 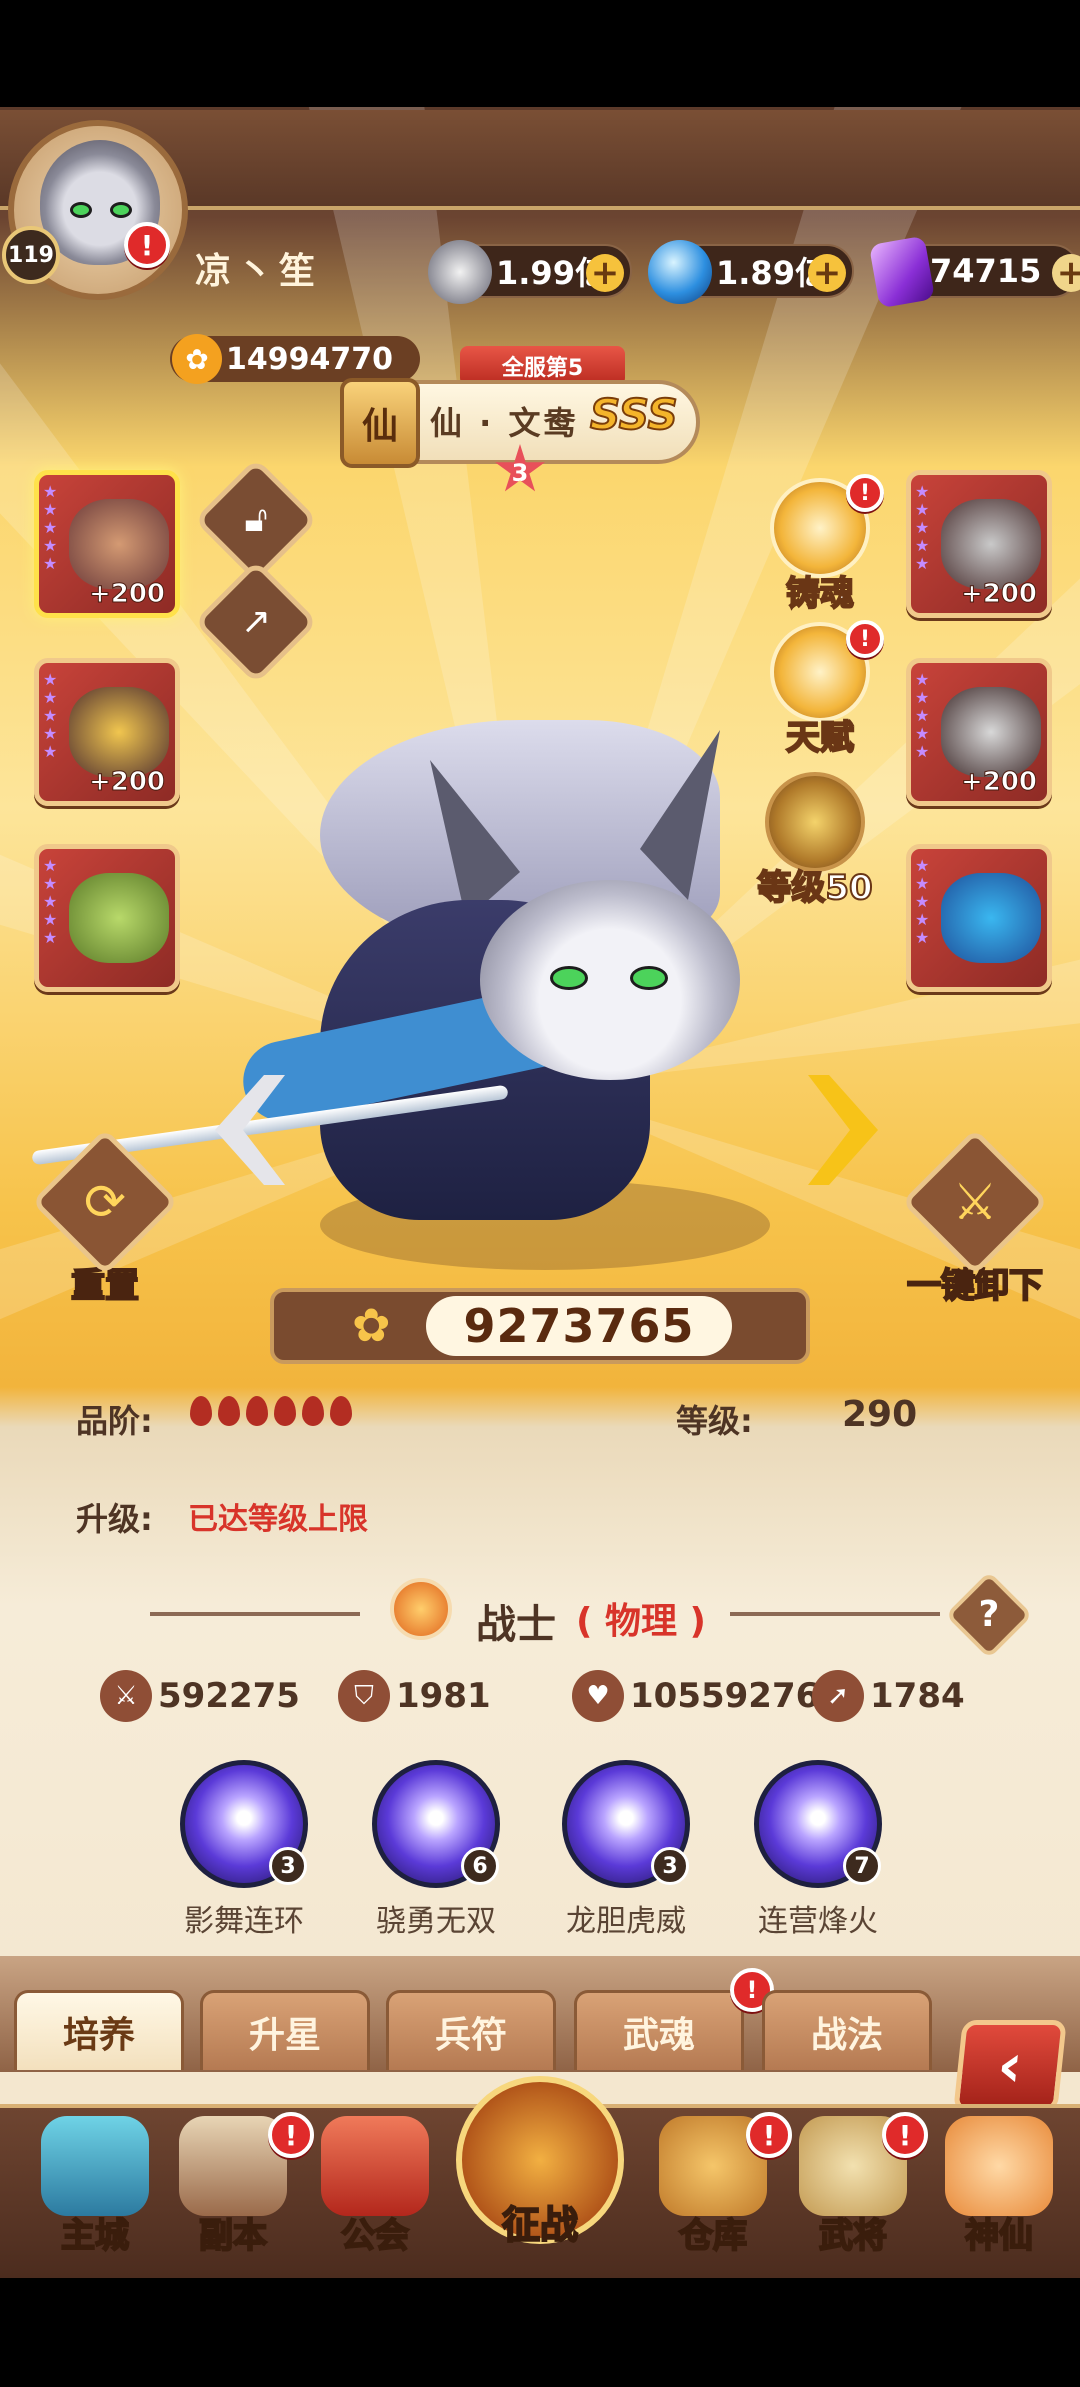 What do you see at coordinates (815, 822) in the screenshot?
I see `golden-crossbow-icon` at bounding box center [815, 822].